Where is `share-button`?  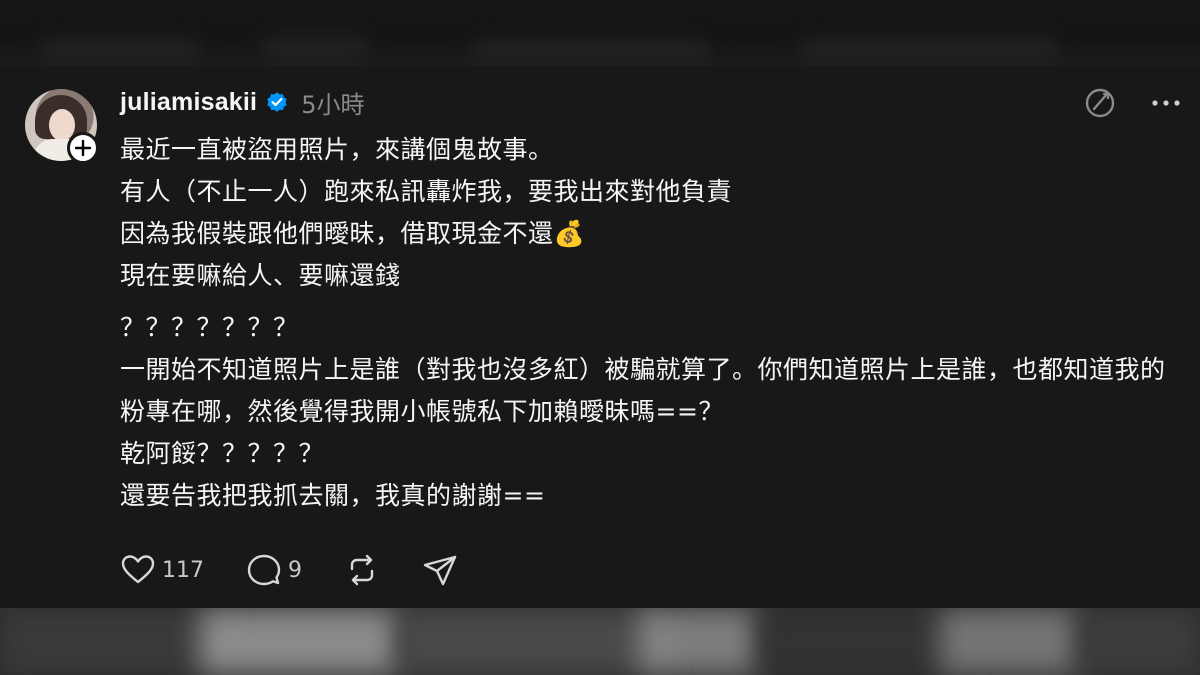 share-button is located at coordinates (440, 570).